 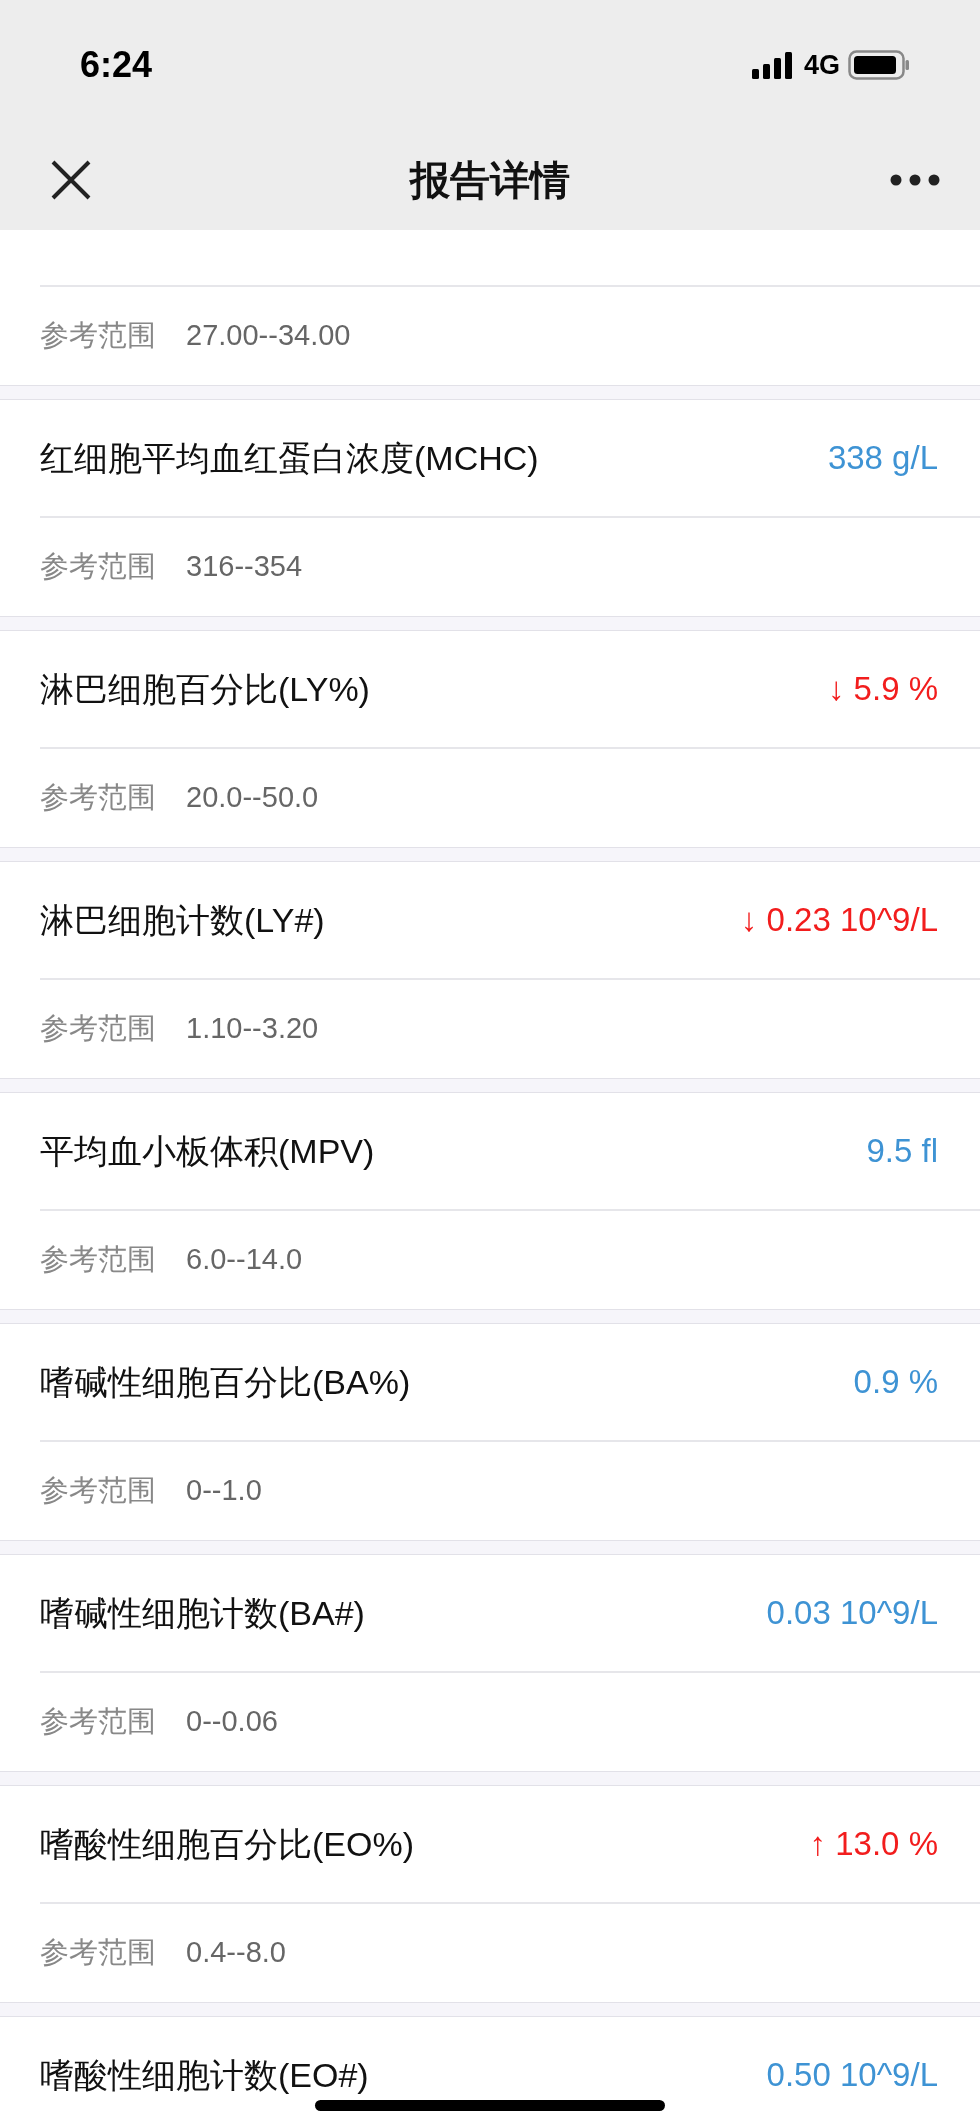 I want to click on test-name: 淋巴细胞百分比(LY%), so click(x=205, y=689).